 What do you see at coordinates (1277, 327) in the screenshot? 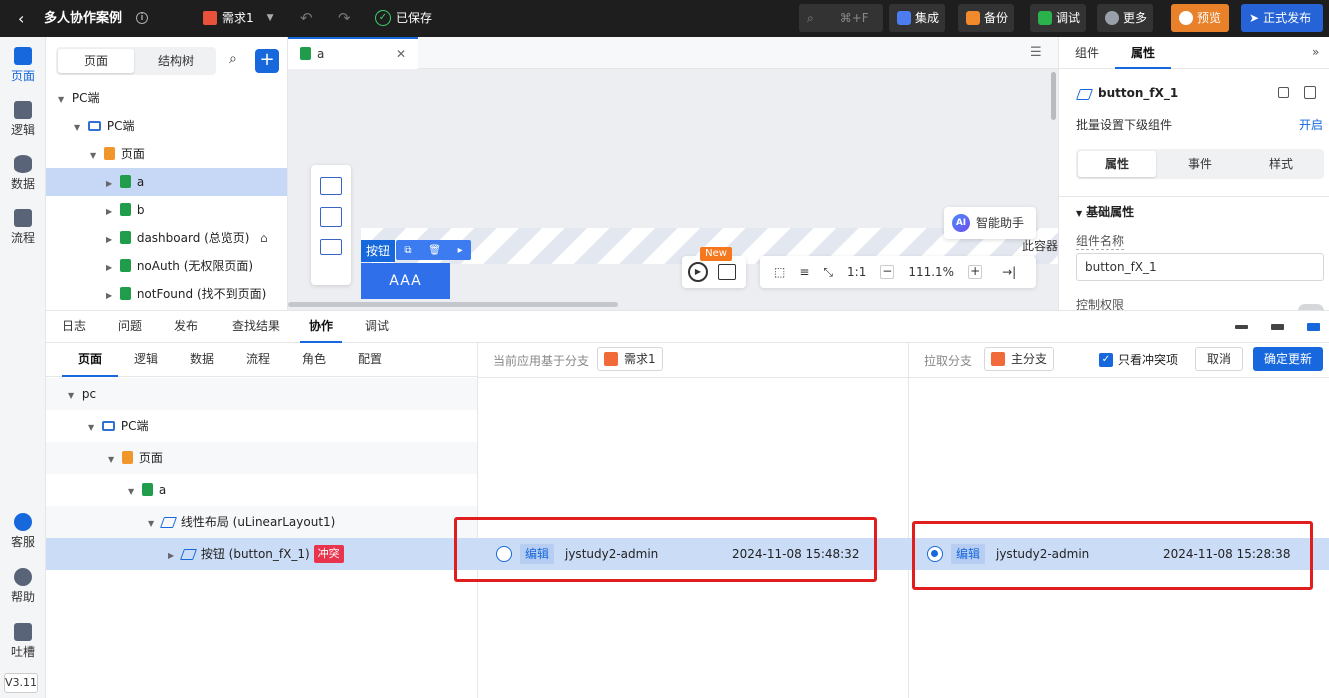
I see `restore-icon` at bounding box center [1277, 327].